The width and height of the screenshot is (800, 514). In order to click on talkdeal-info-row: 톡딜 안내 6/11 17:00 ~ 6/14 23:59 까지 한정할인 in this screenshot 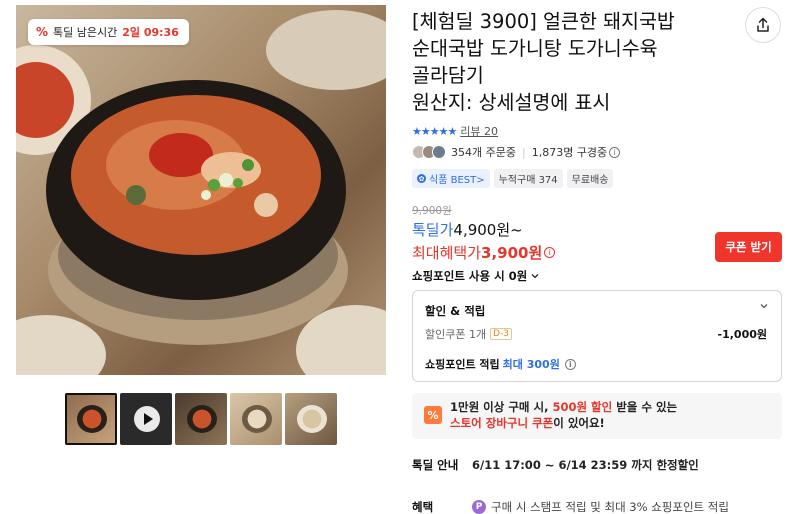, I will do `click(555, 465)`.